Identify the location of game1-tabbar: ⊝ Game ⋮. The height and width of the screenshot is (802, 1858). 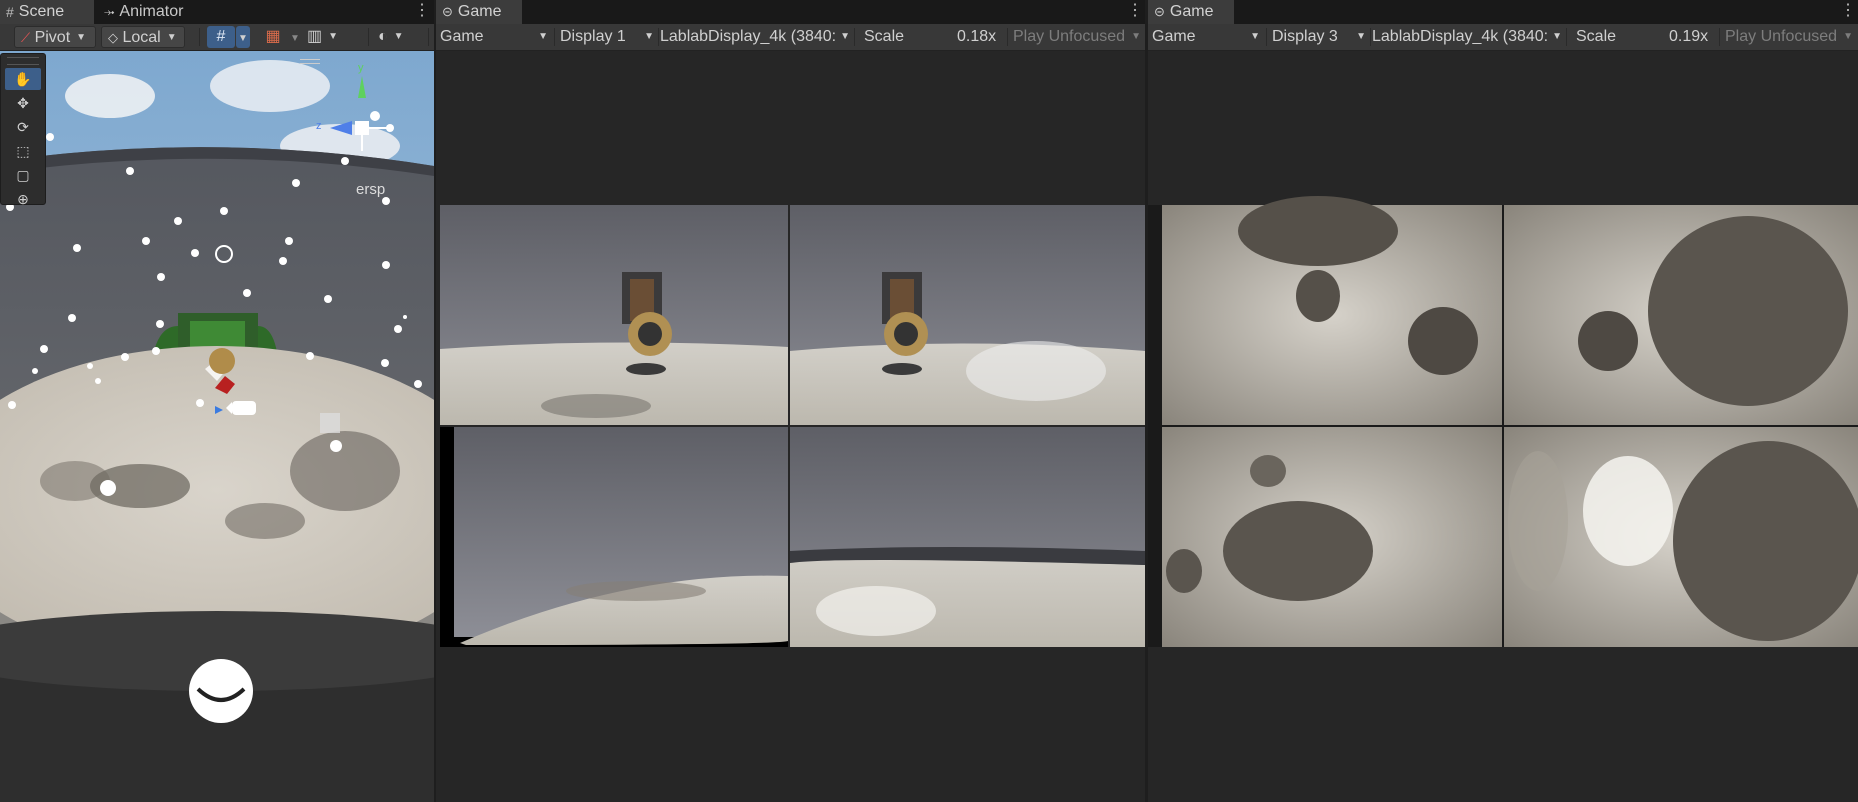
(790, 12).